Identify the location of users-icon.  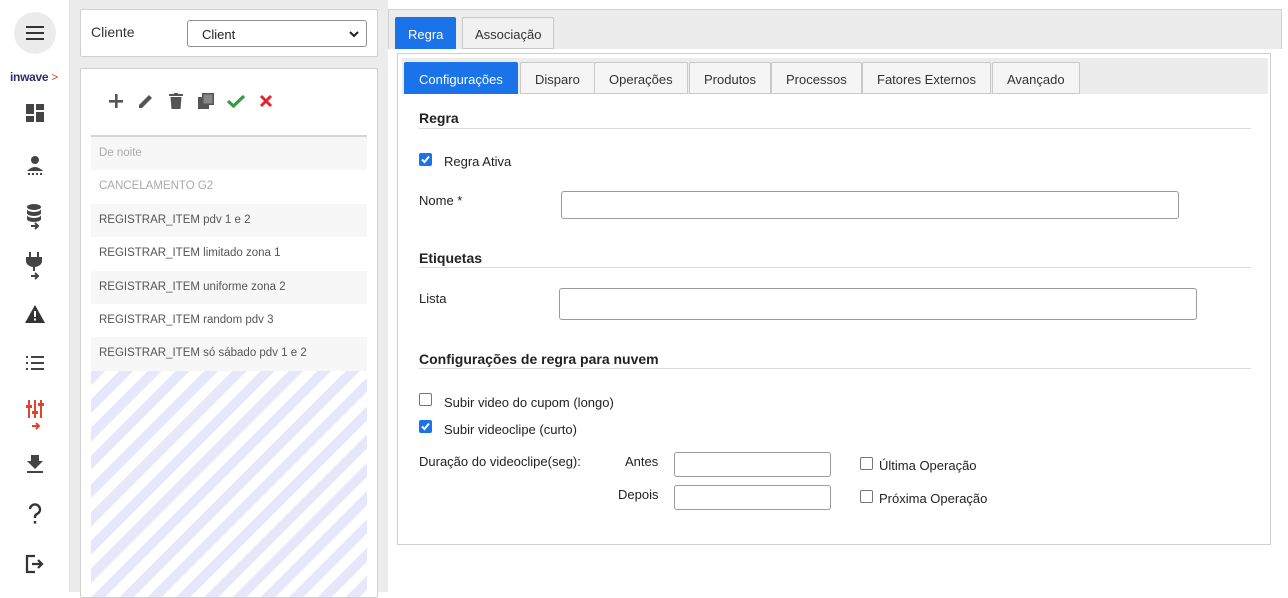
(35, 165).